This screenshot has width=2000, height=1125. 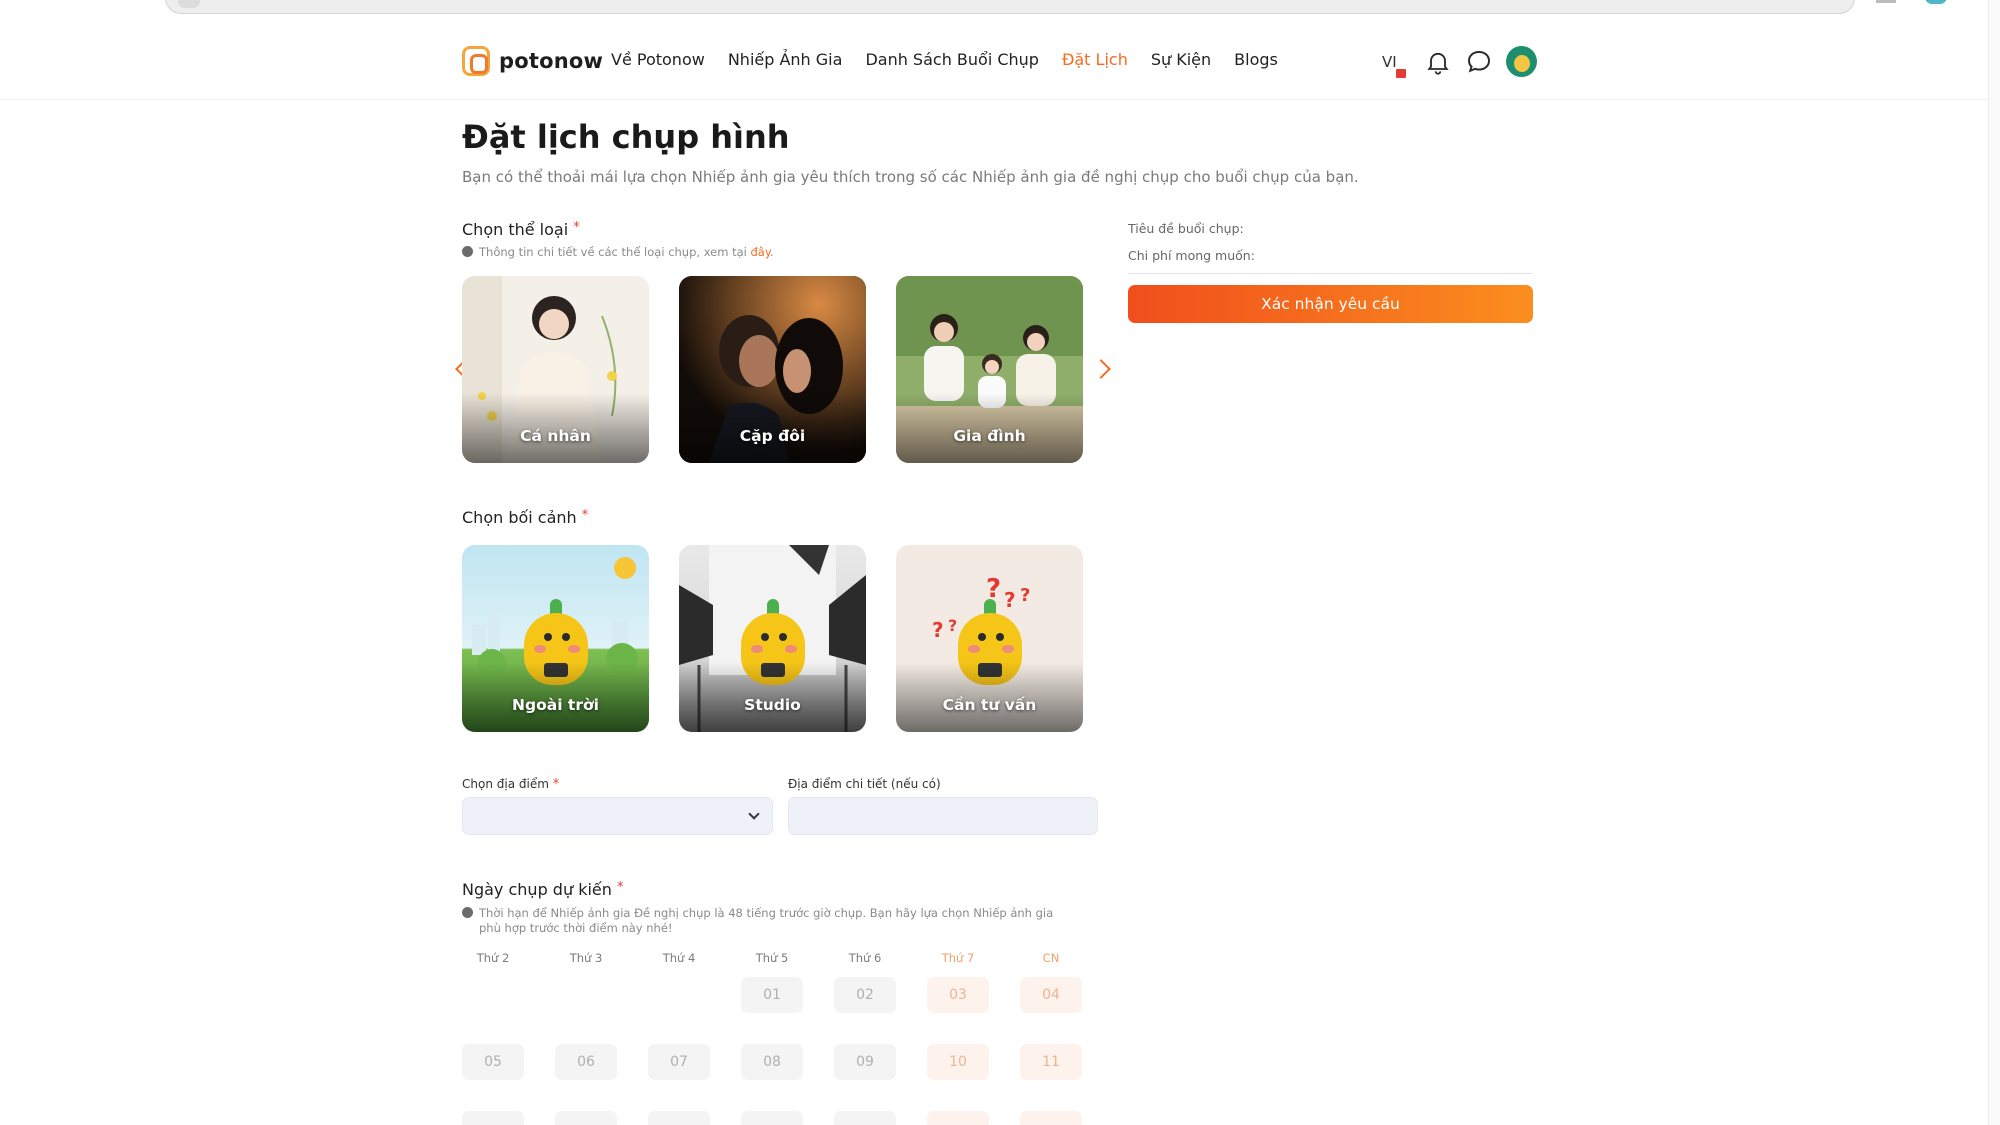 What do you see at coordinates (586, 1062) in the screenshot?
I see `calendar-day: 06` at bounding box center [586, 1062].